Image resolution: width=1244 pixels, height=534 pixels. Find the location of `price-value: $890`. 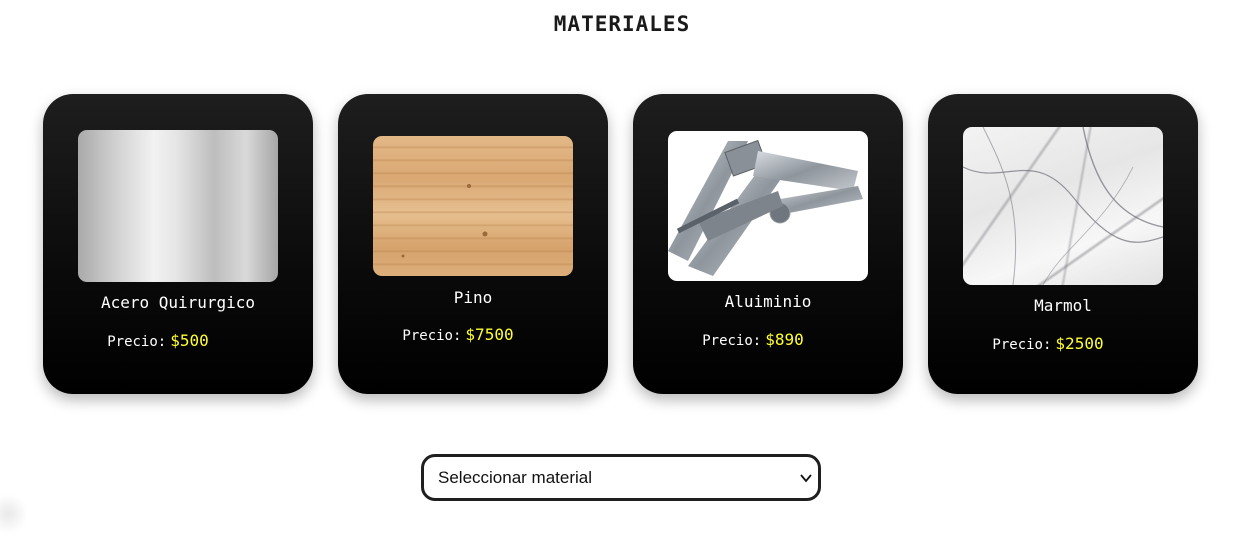

price-value: $890 is located at coordinates (784, 339).